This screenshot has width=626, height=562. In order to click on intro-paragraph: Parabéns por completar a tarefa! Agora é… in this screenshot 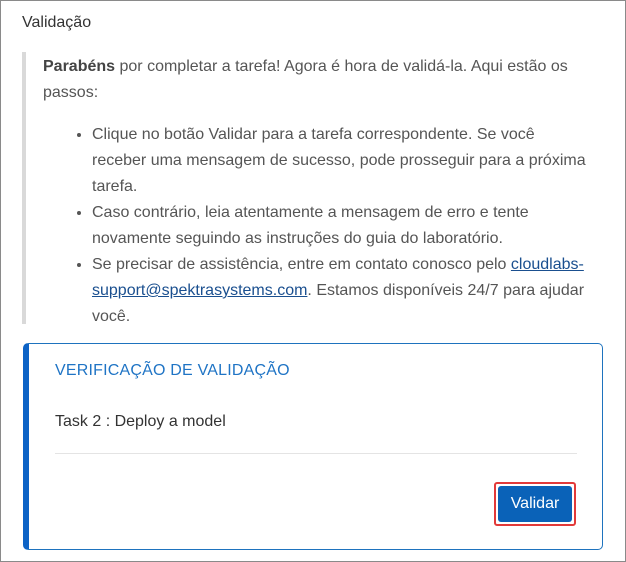, I will do `click(315, 80)`.